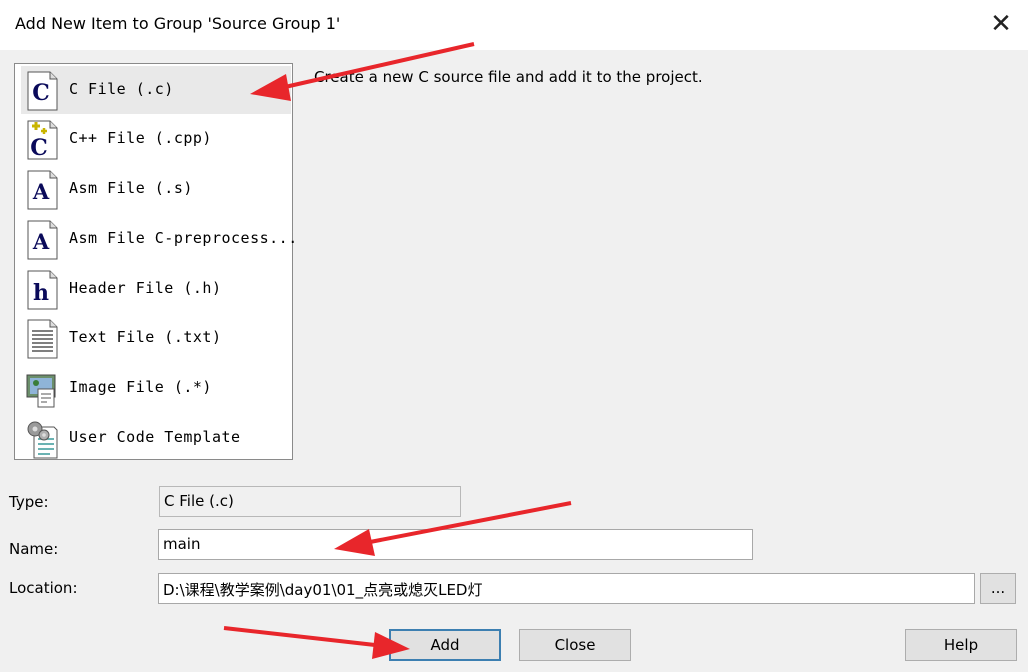 The image size is (1028, 672). I want to click on name-label: Name:, so click(34, 549).